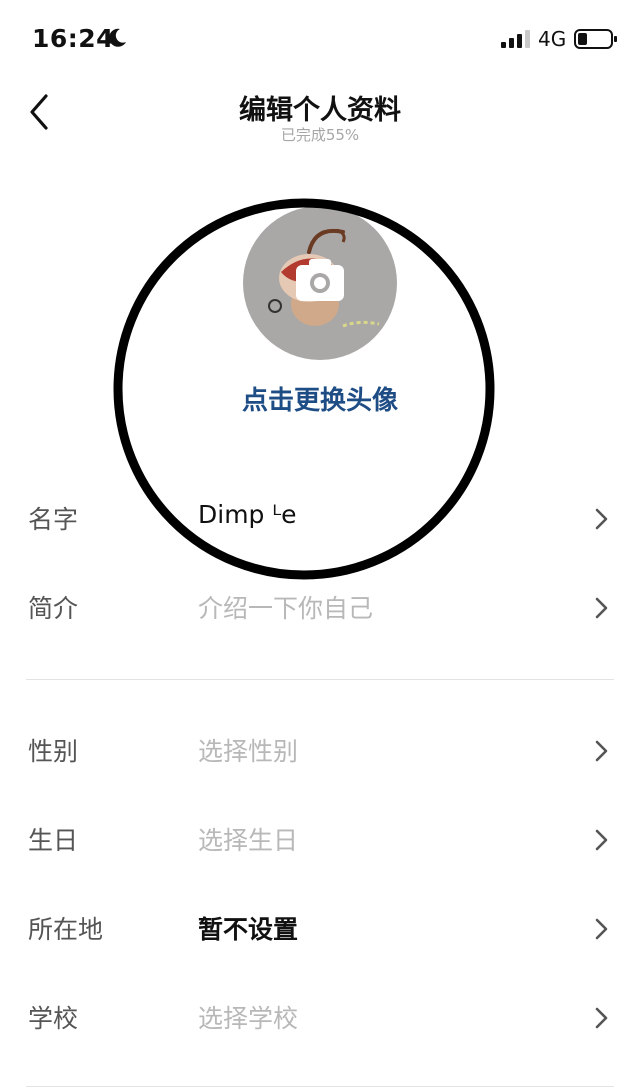 The width and height of the screenshot is (640, 1090). Describe the element at coordinates (73, 38) in the screenshot. I see `status-time: 16:24` at that location.